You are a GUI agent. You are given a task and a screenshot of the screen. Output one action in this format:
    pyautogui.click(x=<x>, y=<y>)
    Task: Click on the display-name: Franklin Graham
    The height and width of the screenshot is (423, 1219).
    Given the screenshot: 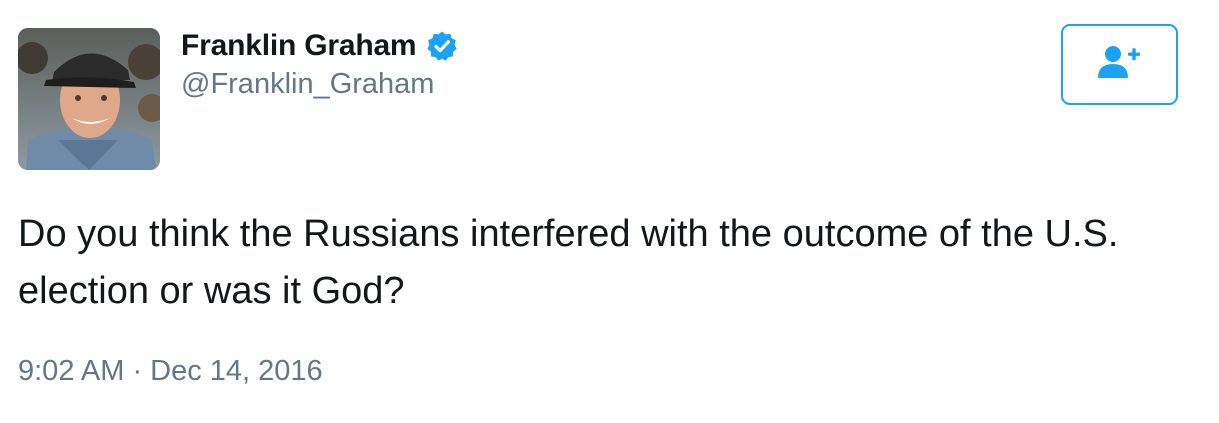 What is the action you would take?
    pyautogui.click(x=299, y=46)
    